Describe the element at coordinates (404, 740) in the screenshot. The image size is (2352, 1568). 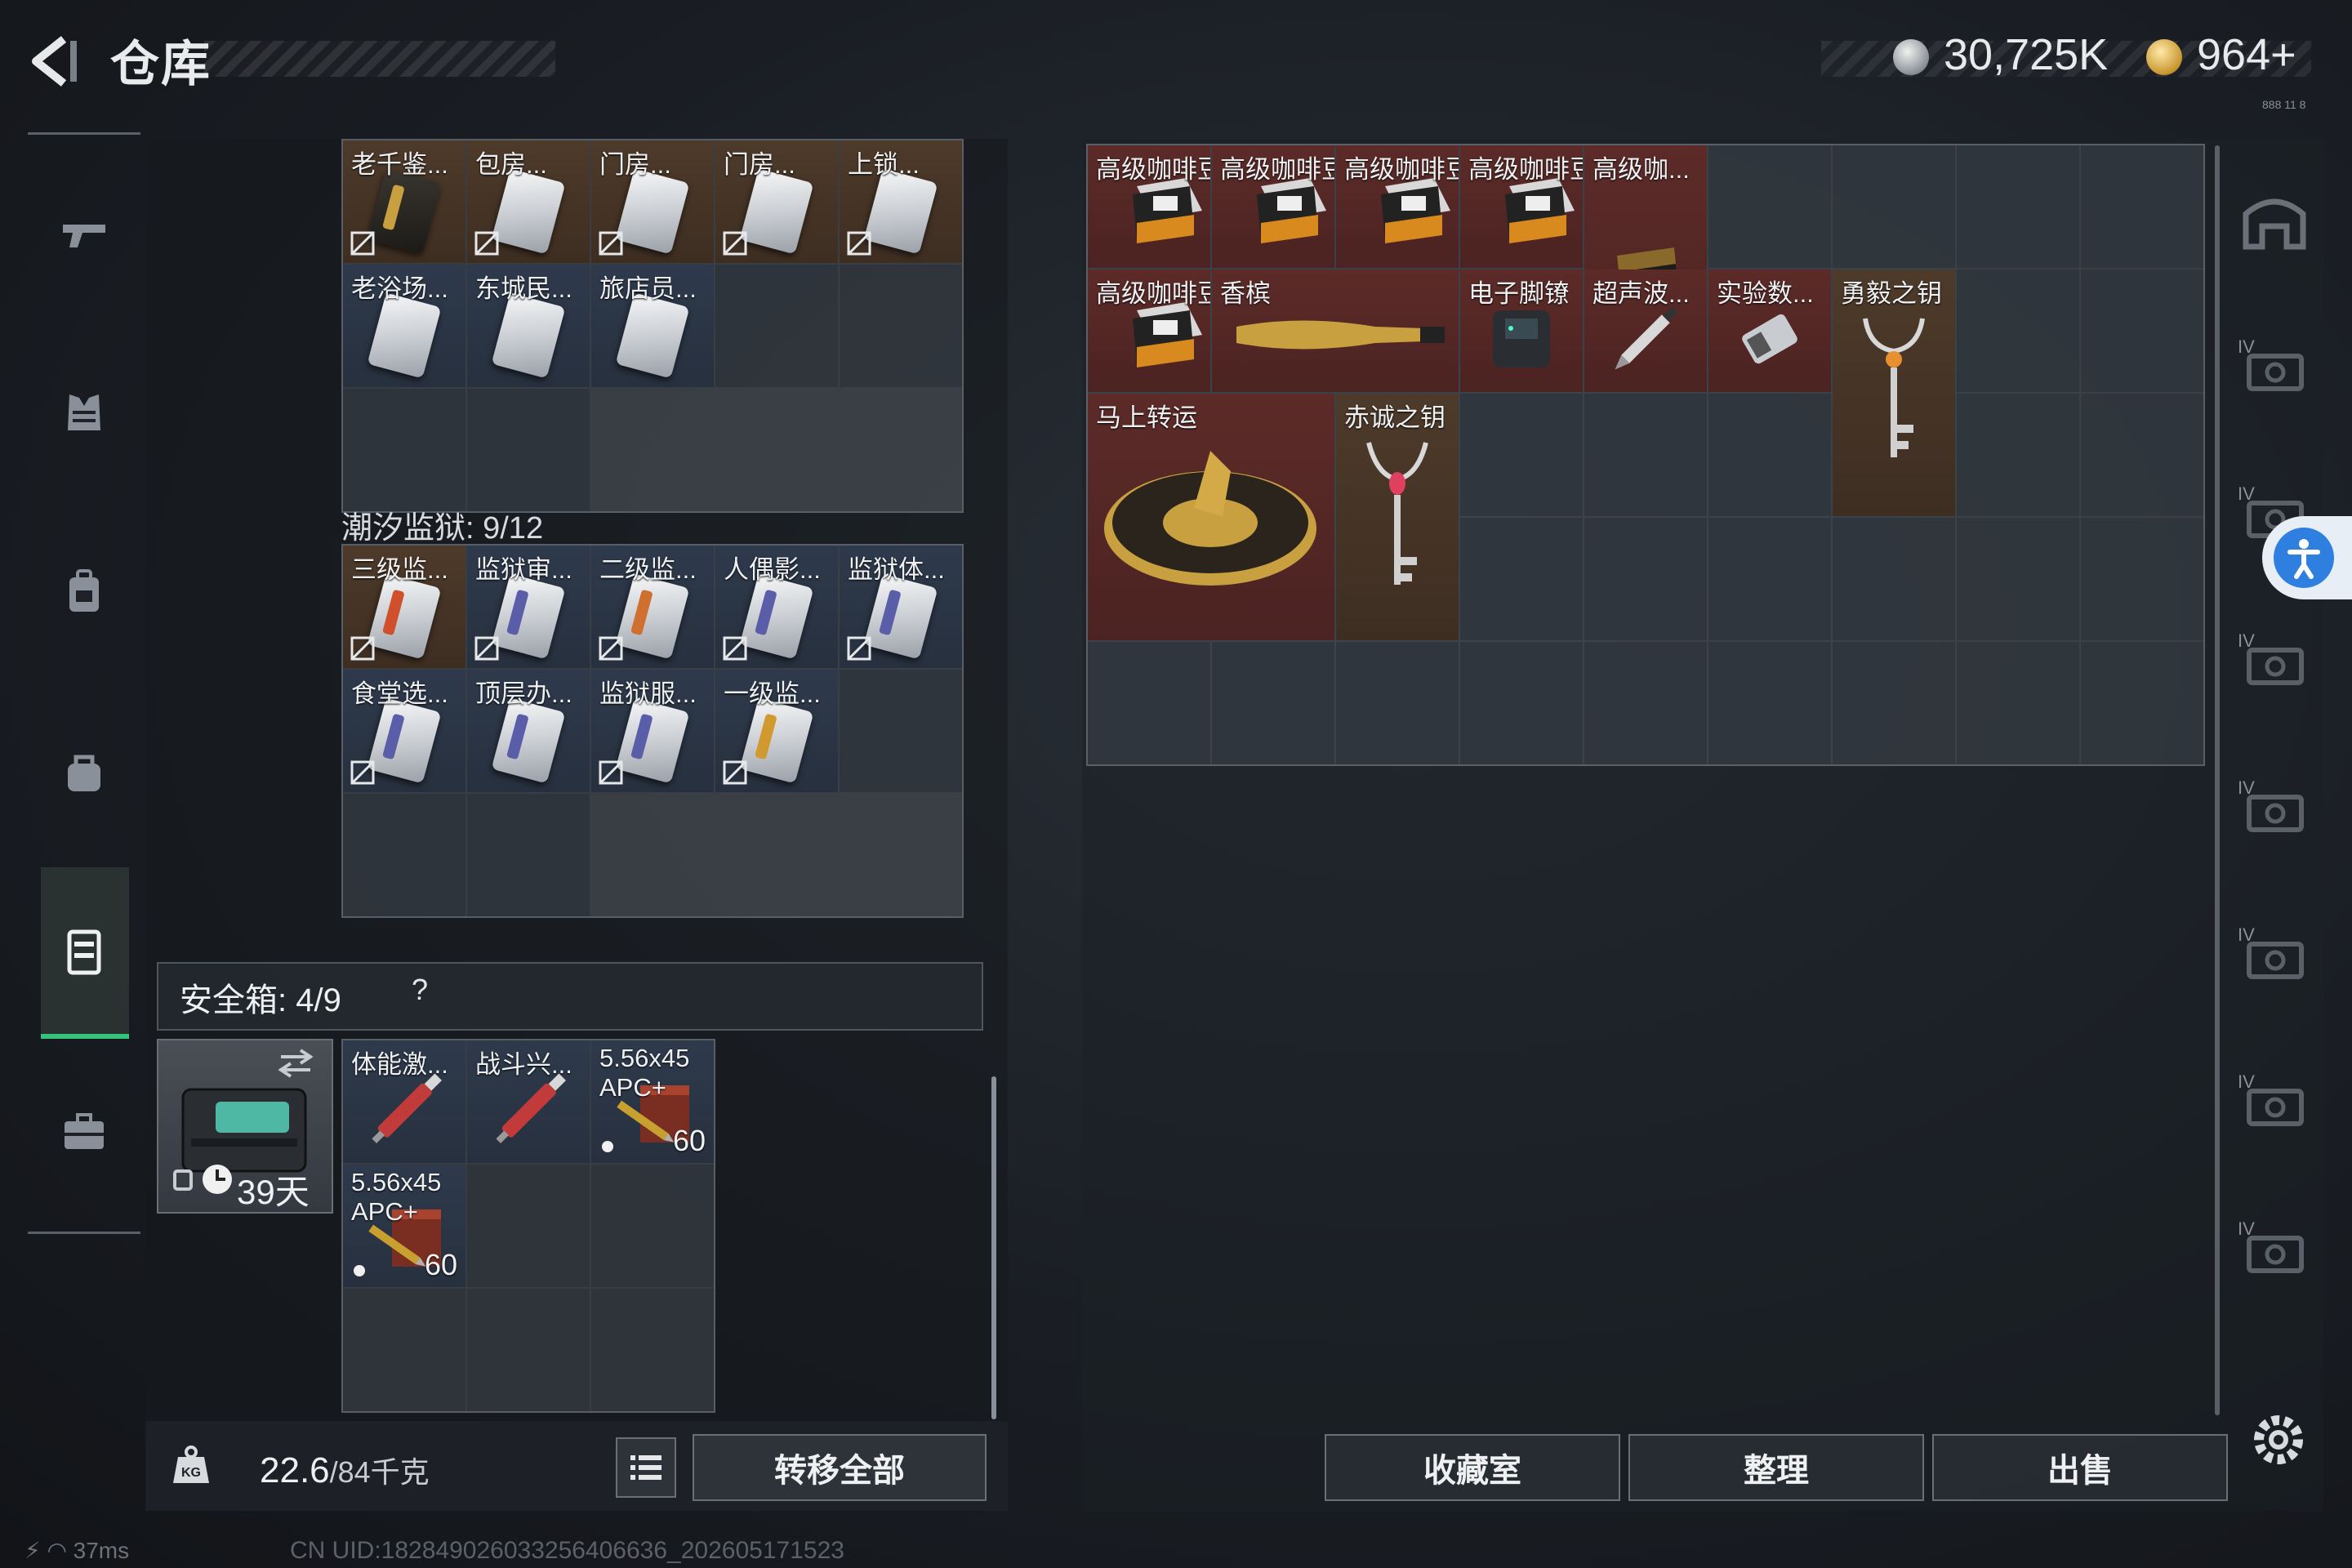
I see `keycard-icon` at that location.